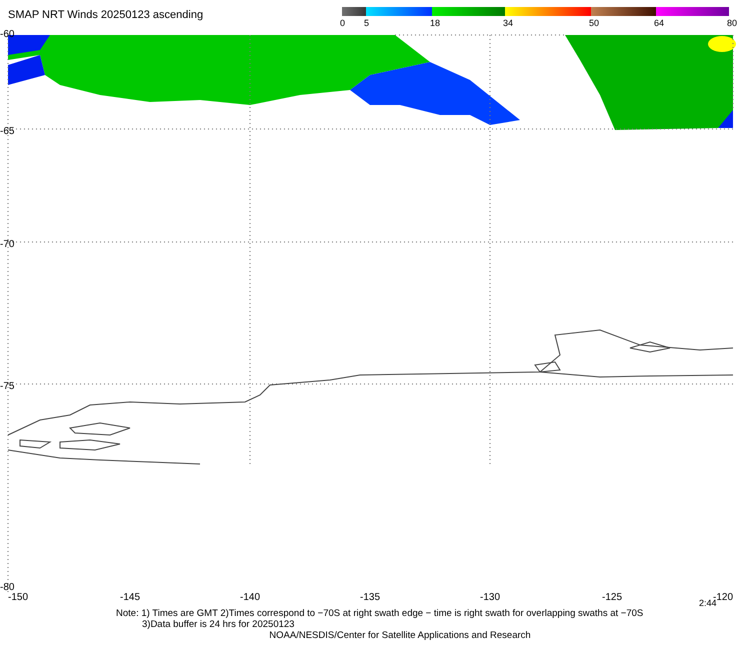 This screenshot has height=650, width=740. Describe the element at coordinates (7, 244) in the screenshot. I see `latitude-label: -70` at that location.